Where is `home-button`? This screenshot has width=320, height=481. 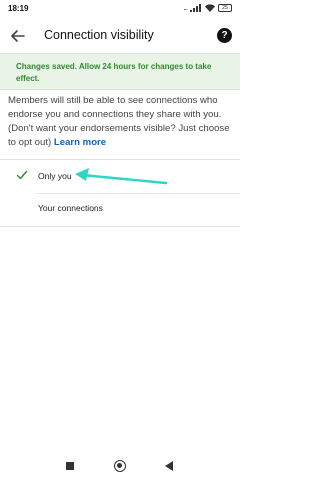
home-button is located at coordinates (120, 466).